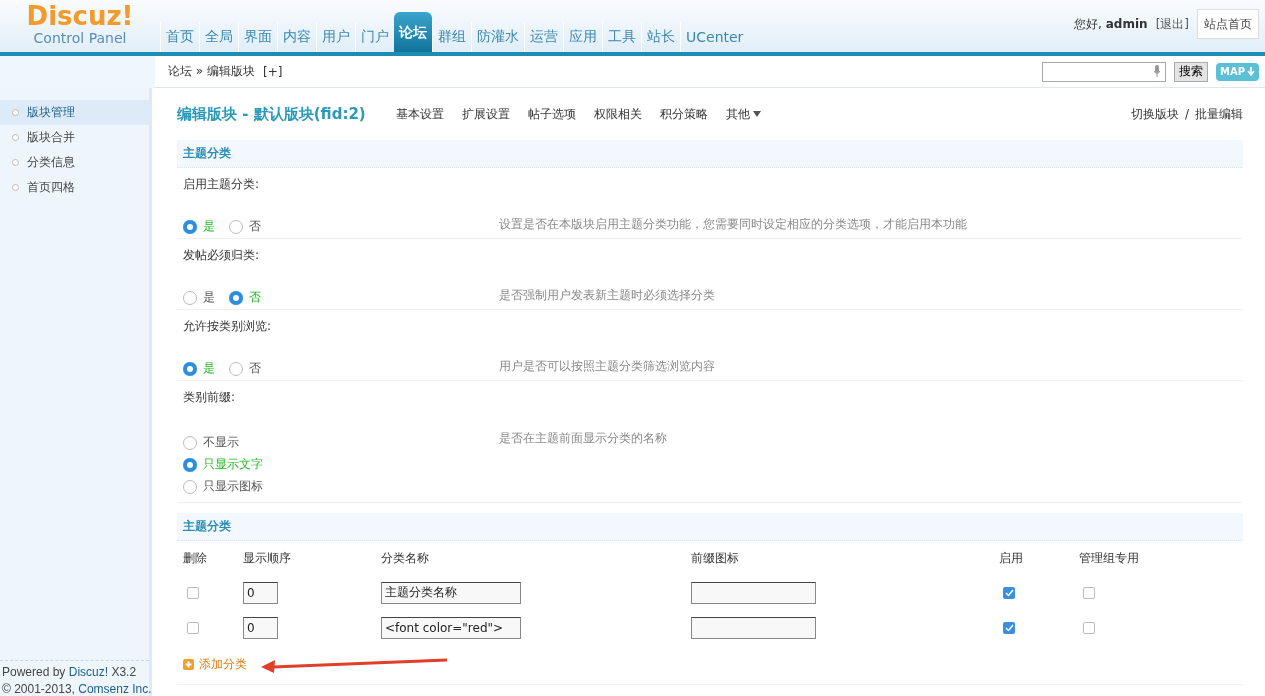  Describe the element at coordinates (222, 255) in the screenshot. I see `setting-label: 发帖必须归类:` at that location.